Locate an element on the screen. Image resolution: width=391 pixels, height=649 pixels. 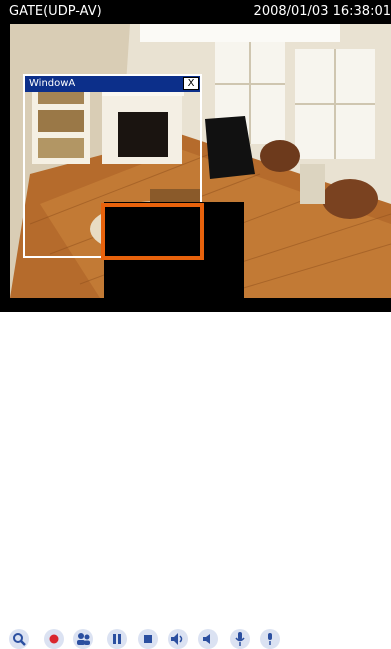
zoom-button is located at coordinates (19, 639).